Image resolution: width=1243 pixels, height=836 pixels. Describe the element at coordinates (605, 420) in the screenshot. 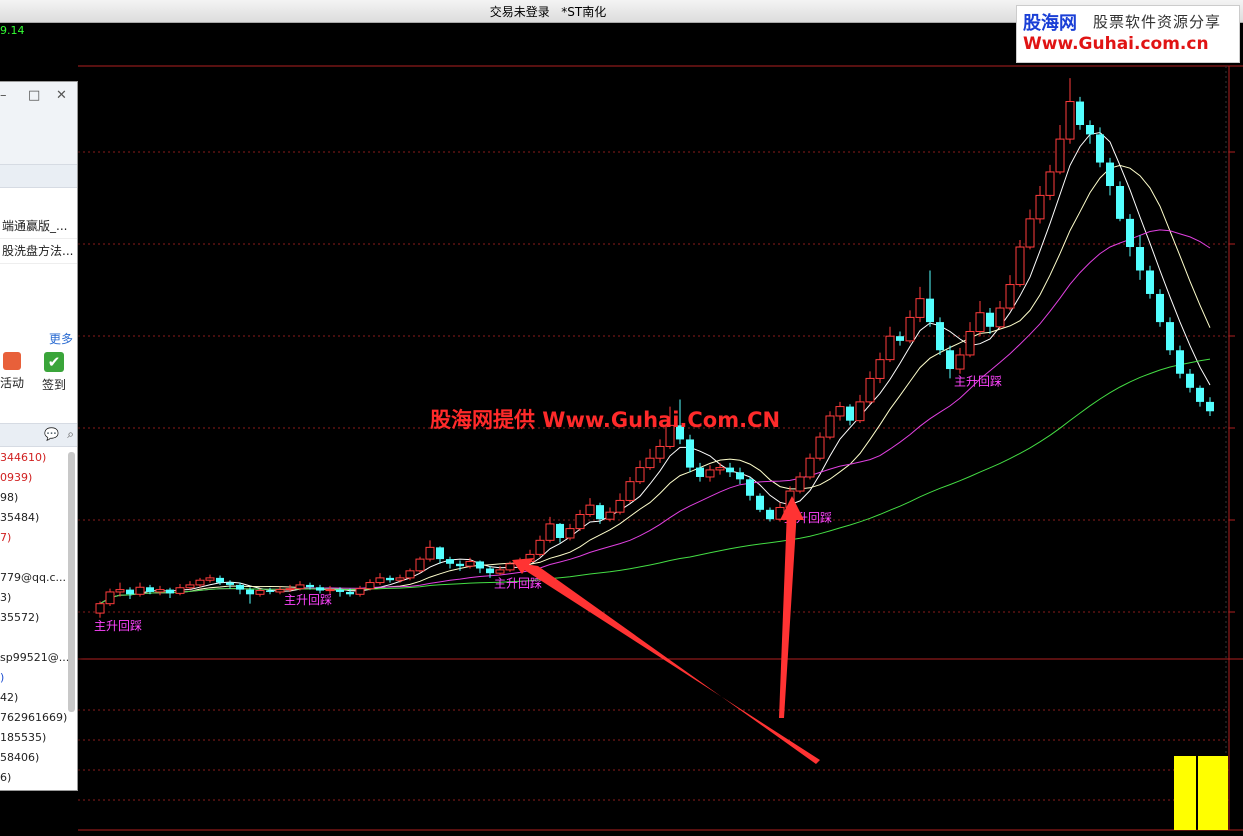

I see `center-watermark: 股海网提供 Www.Guhai.Com.CN` at that location.